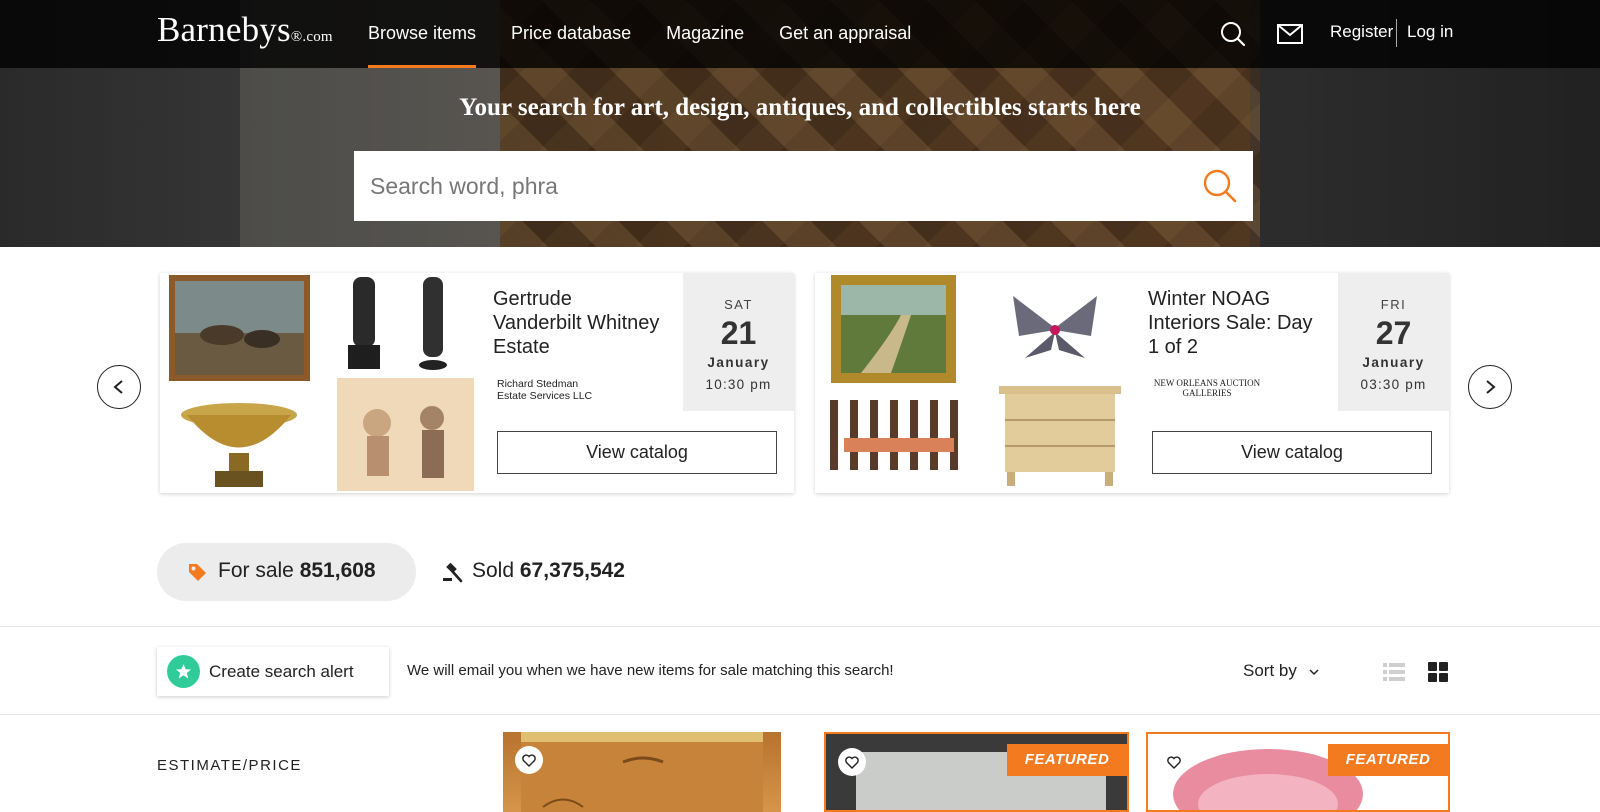 This screenshot has width=1600, height=812. I want to click on search-icon, so click(1233, 34).